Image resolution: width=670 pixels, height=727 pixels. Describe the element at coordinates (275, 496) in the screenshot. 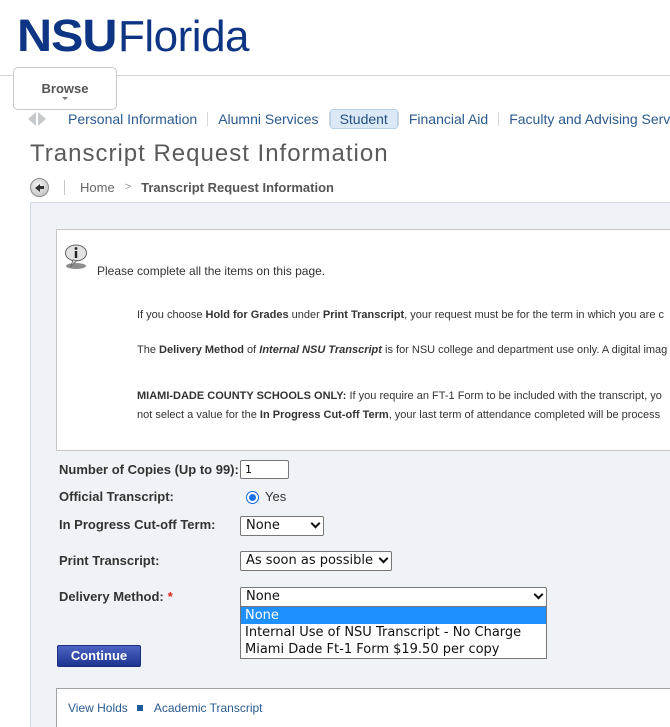

I see `official-transcript-yes-label: Yes` at that location.